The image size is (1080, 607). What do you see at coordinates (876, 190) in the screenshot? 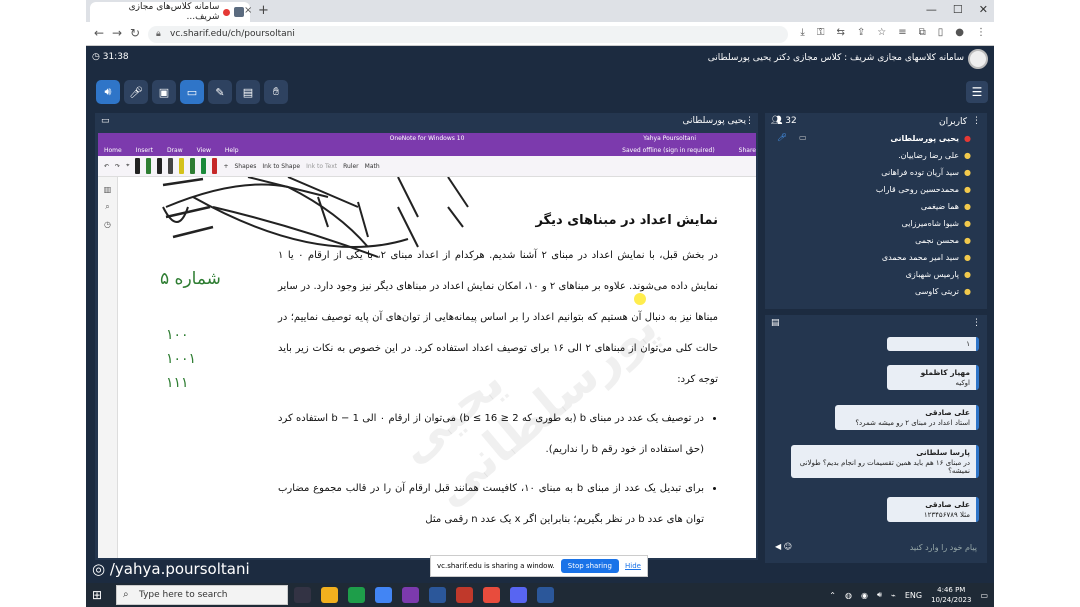
I see `user-item: ● محمدحسین روحی قاراب` at bounding box center [876, 190].